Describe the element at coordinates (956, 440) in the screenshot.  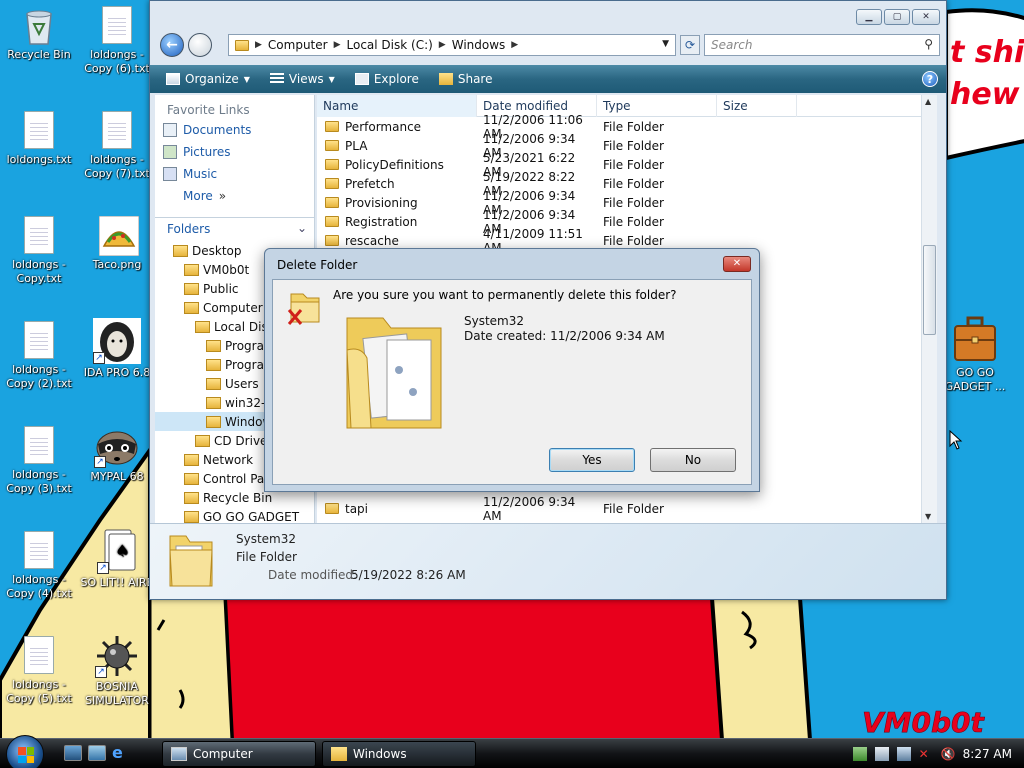
I see `mouse-cursor-icon` at that location.